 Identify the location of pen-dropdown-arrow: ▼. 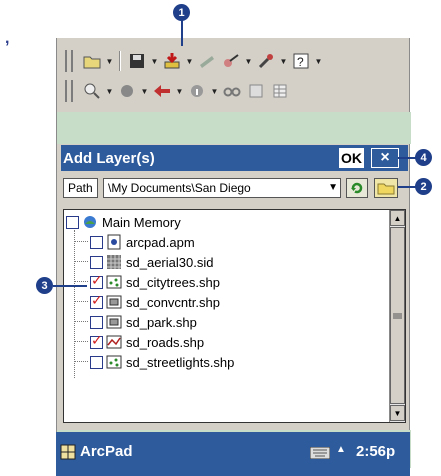
(248, 61).